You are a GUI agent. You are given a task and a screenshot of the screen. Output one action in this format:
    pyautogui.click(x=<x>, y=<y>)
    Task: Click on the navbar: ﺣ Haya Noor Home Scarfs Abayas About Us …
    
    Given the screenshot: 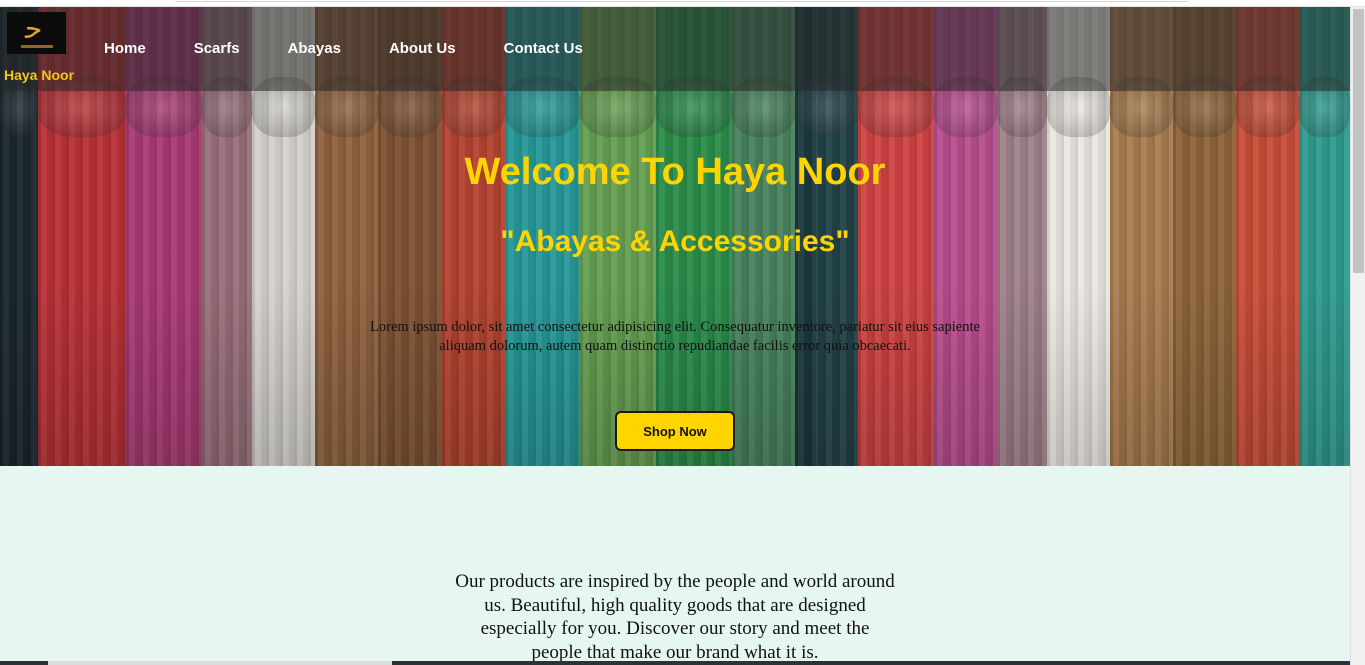 What is the action you would take?
    pyautogui.click(x=675, y=49)
    